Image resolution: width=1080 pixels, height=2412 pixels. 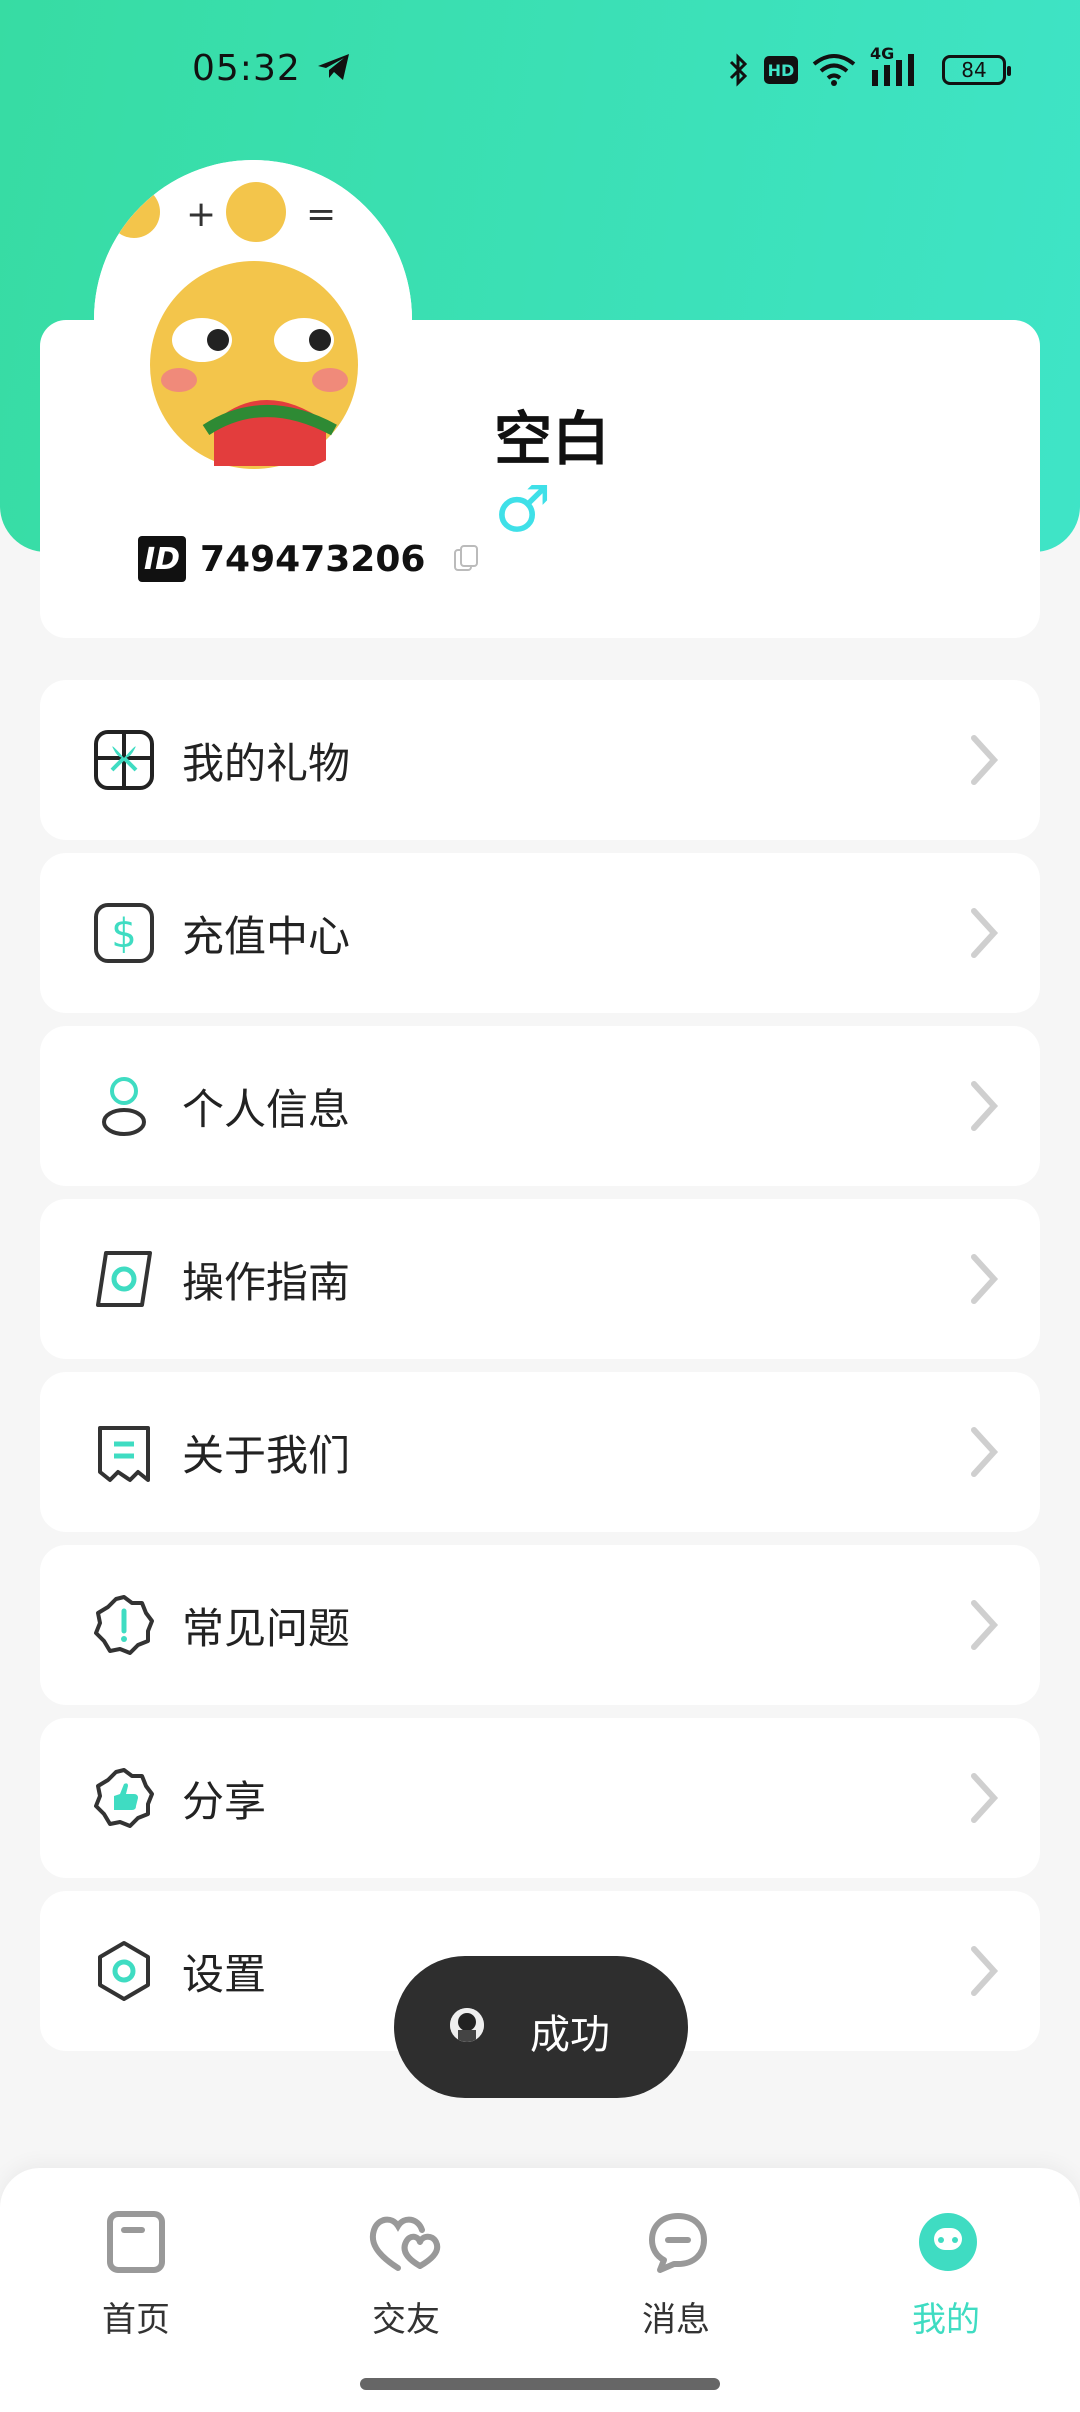 I want to click on copy-icon, so click(x=466, y=559).